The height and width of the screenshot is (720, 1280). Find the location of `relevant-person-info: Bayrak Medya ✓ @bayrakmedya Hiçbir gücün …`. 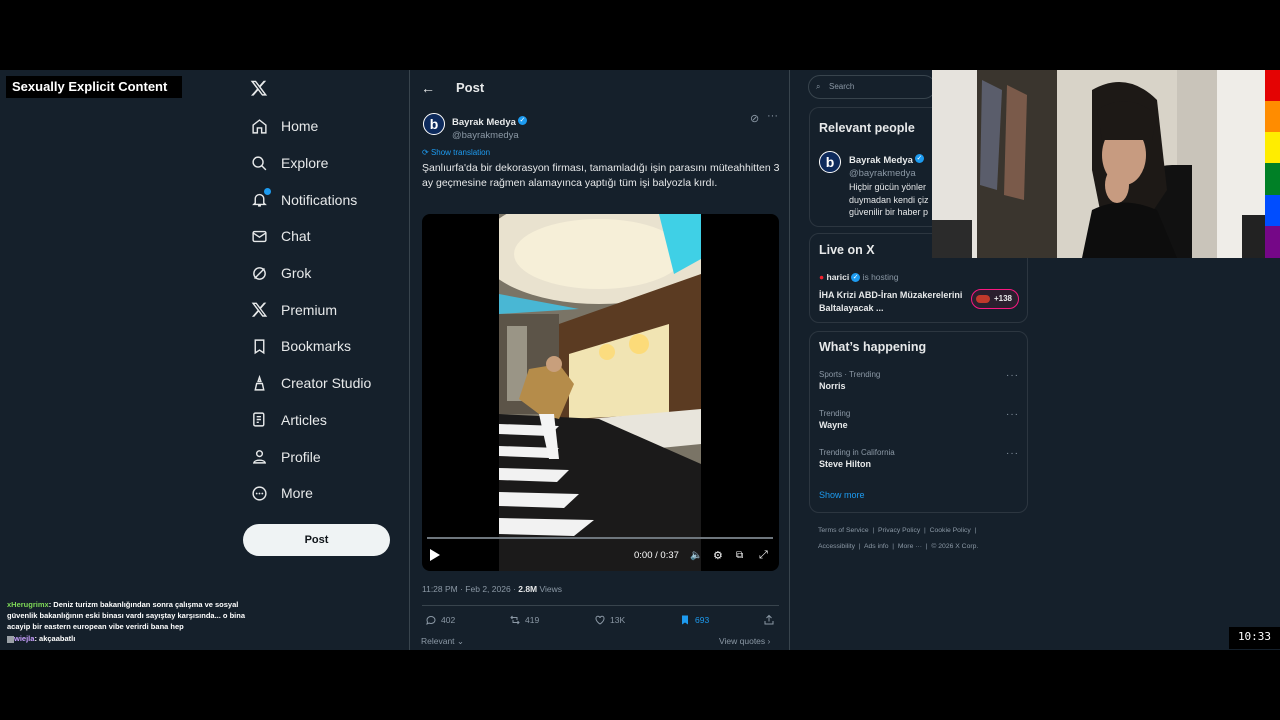

relevant-person-info: Bayrak Medya ✓ @bayrakmedya Hiçbir gücün … is located at coordinates (889, 184).